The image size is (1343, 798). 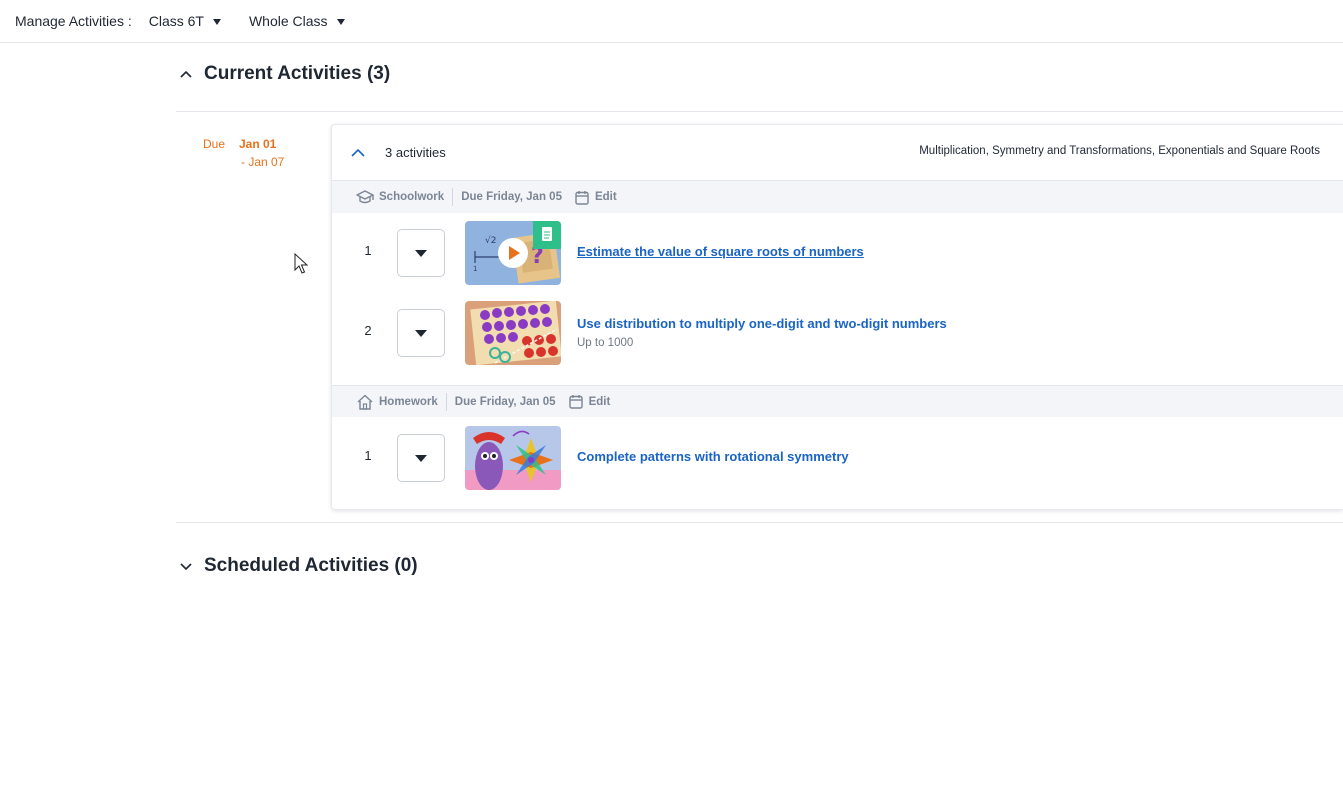 I want to click on rotational-symmetry-thumbnail-image, so click(x=513, y=458).